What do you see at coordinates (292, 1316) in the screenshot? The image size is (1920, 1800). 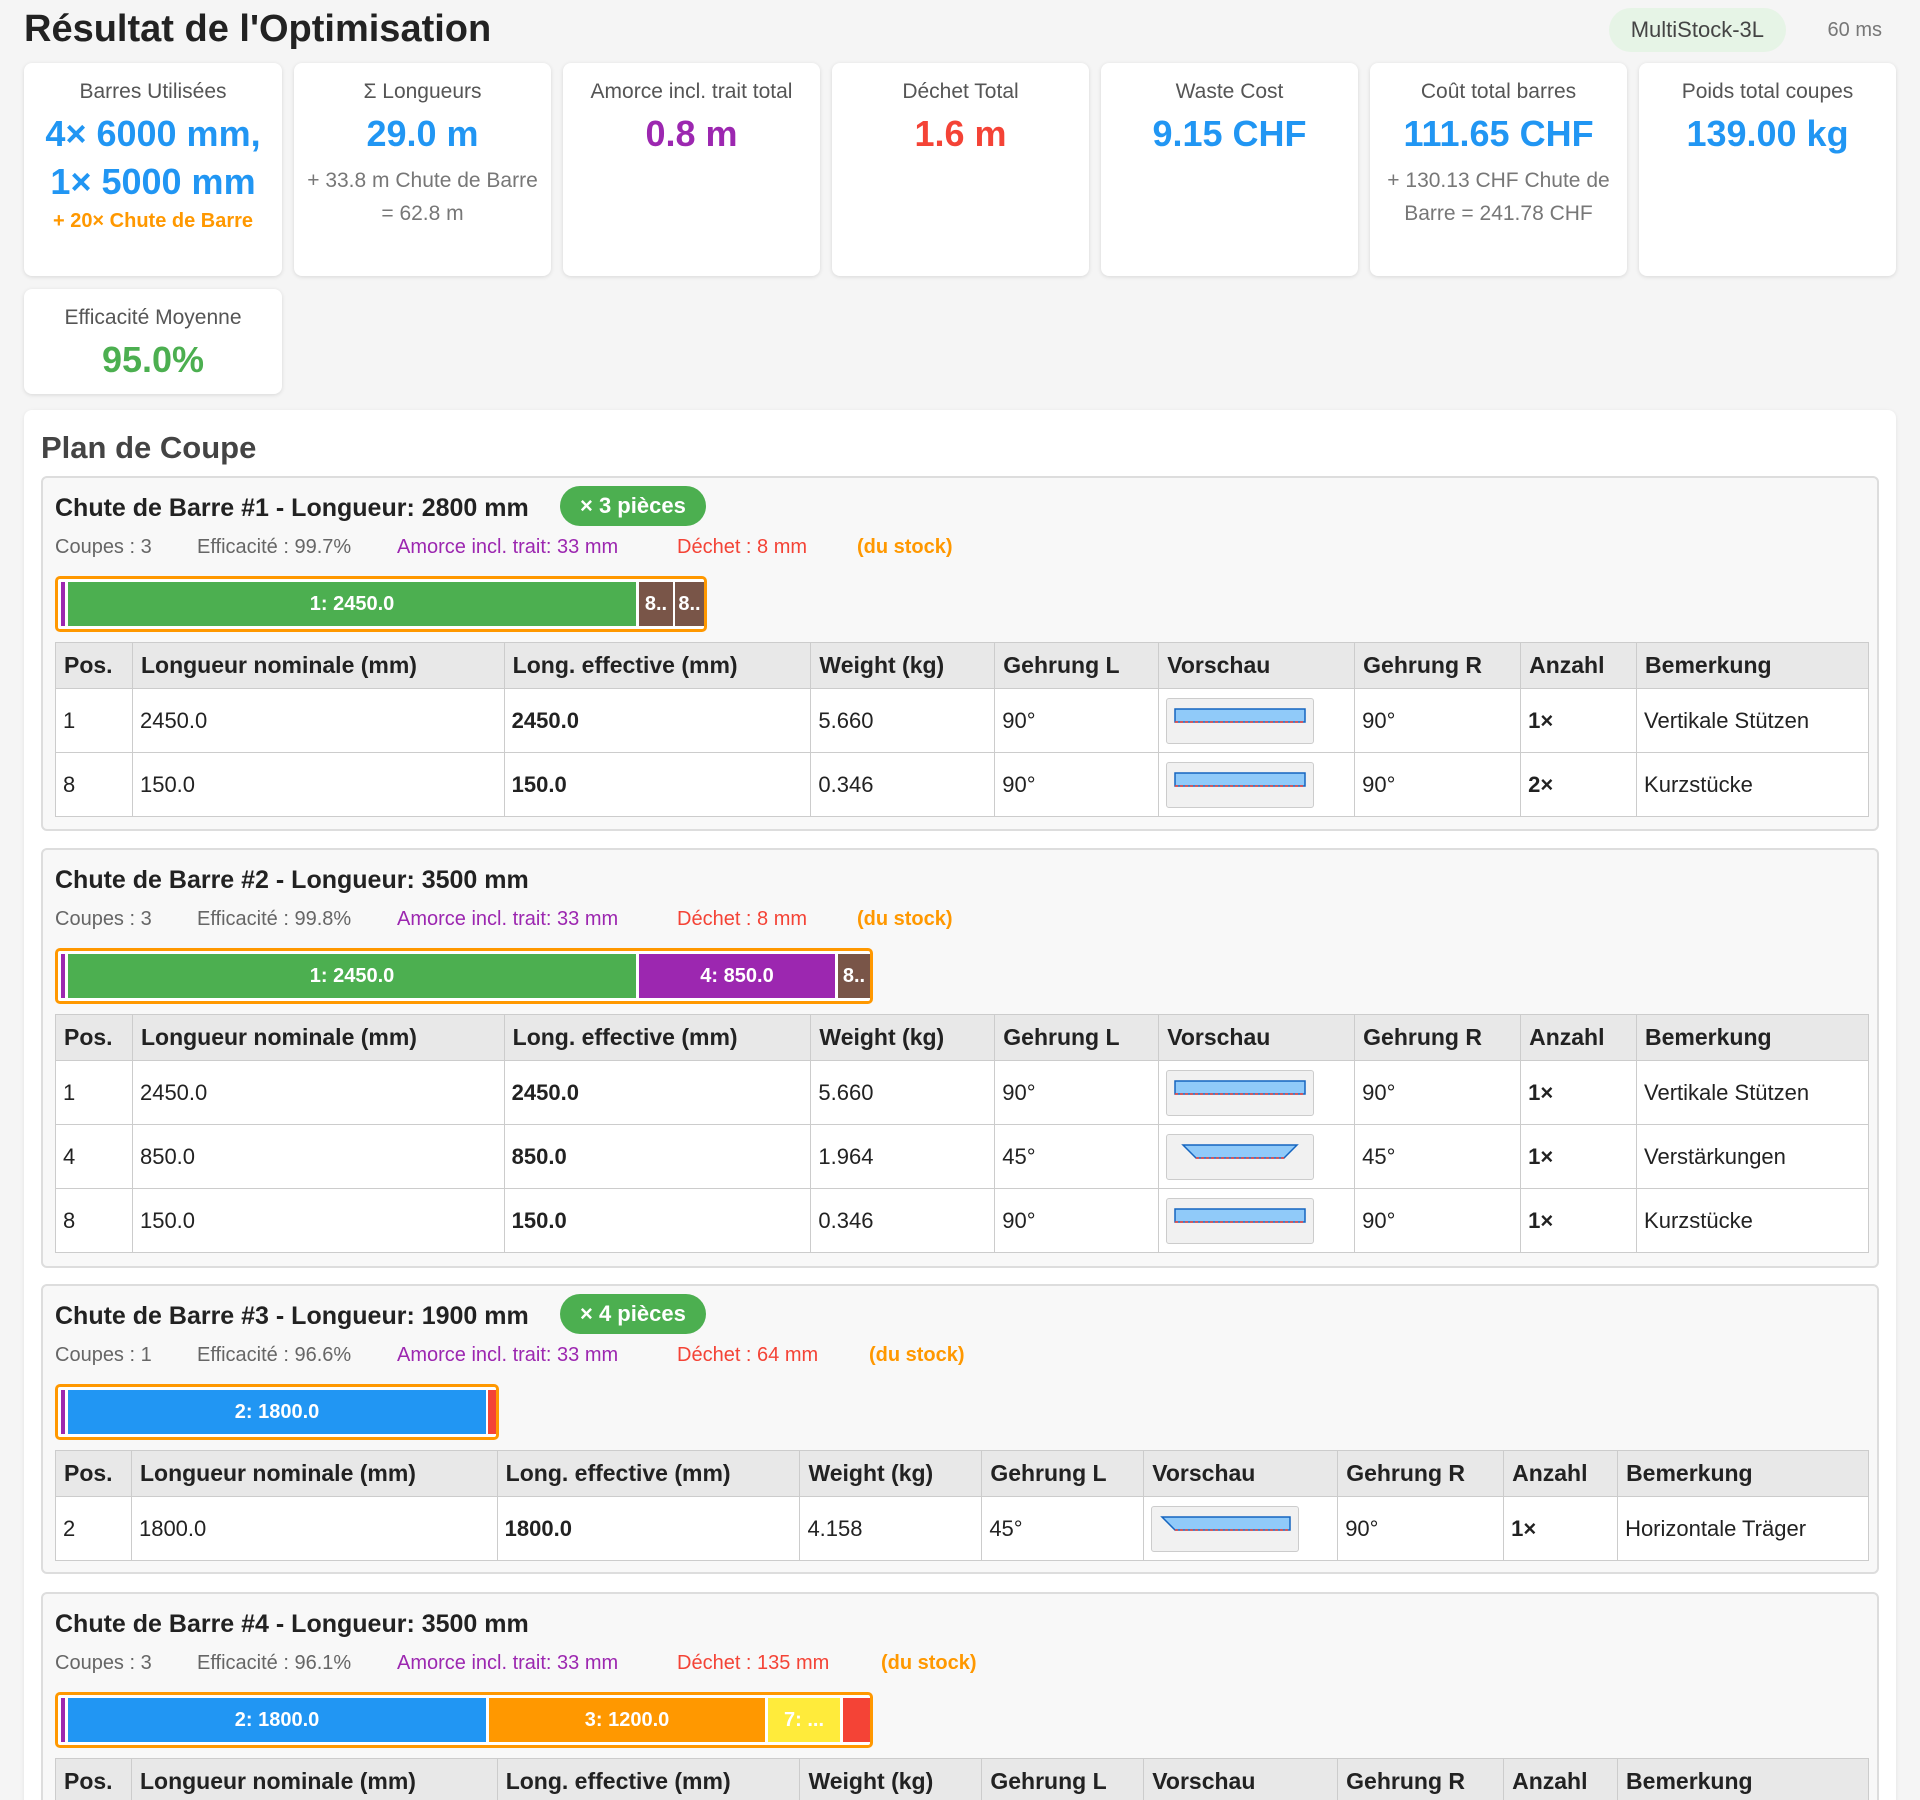 I see `bar-title: Chute de Barre #3 - Longueur: 1900 mm` at bounding box center [292, 1316].